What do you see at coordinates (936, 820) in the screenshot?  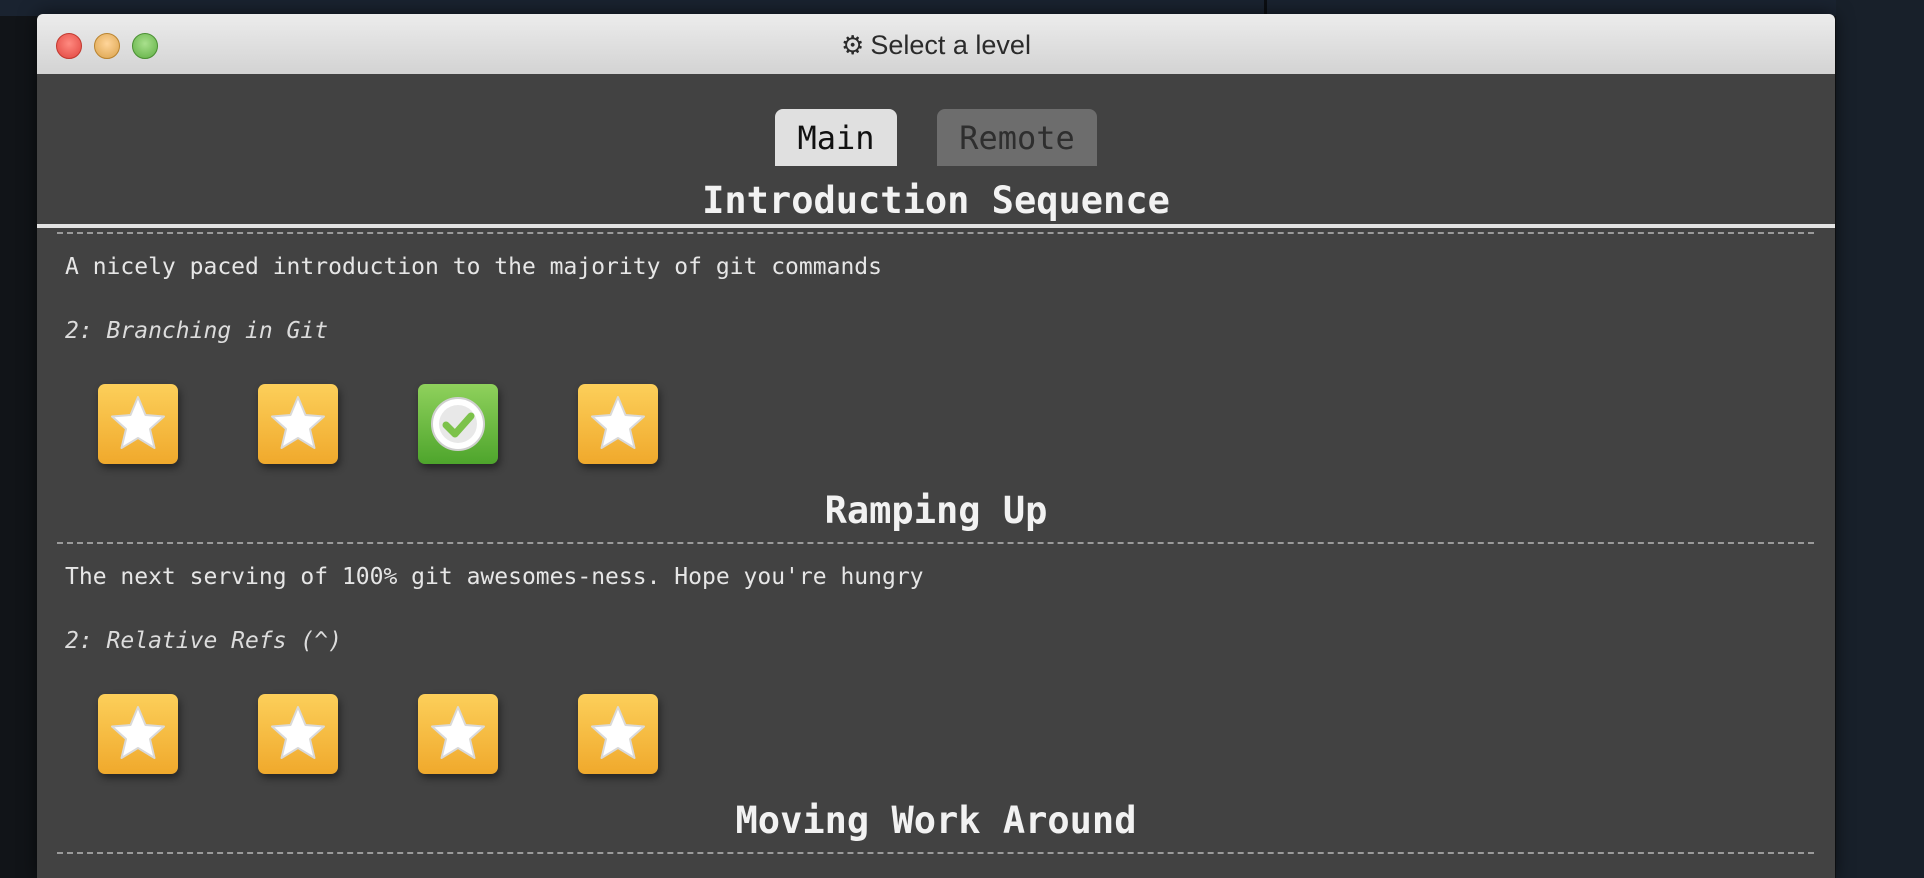 I see `section-title-moving-work-around: Moving Work Around` at bounding box center [936, 820].